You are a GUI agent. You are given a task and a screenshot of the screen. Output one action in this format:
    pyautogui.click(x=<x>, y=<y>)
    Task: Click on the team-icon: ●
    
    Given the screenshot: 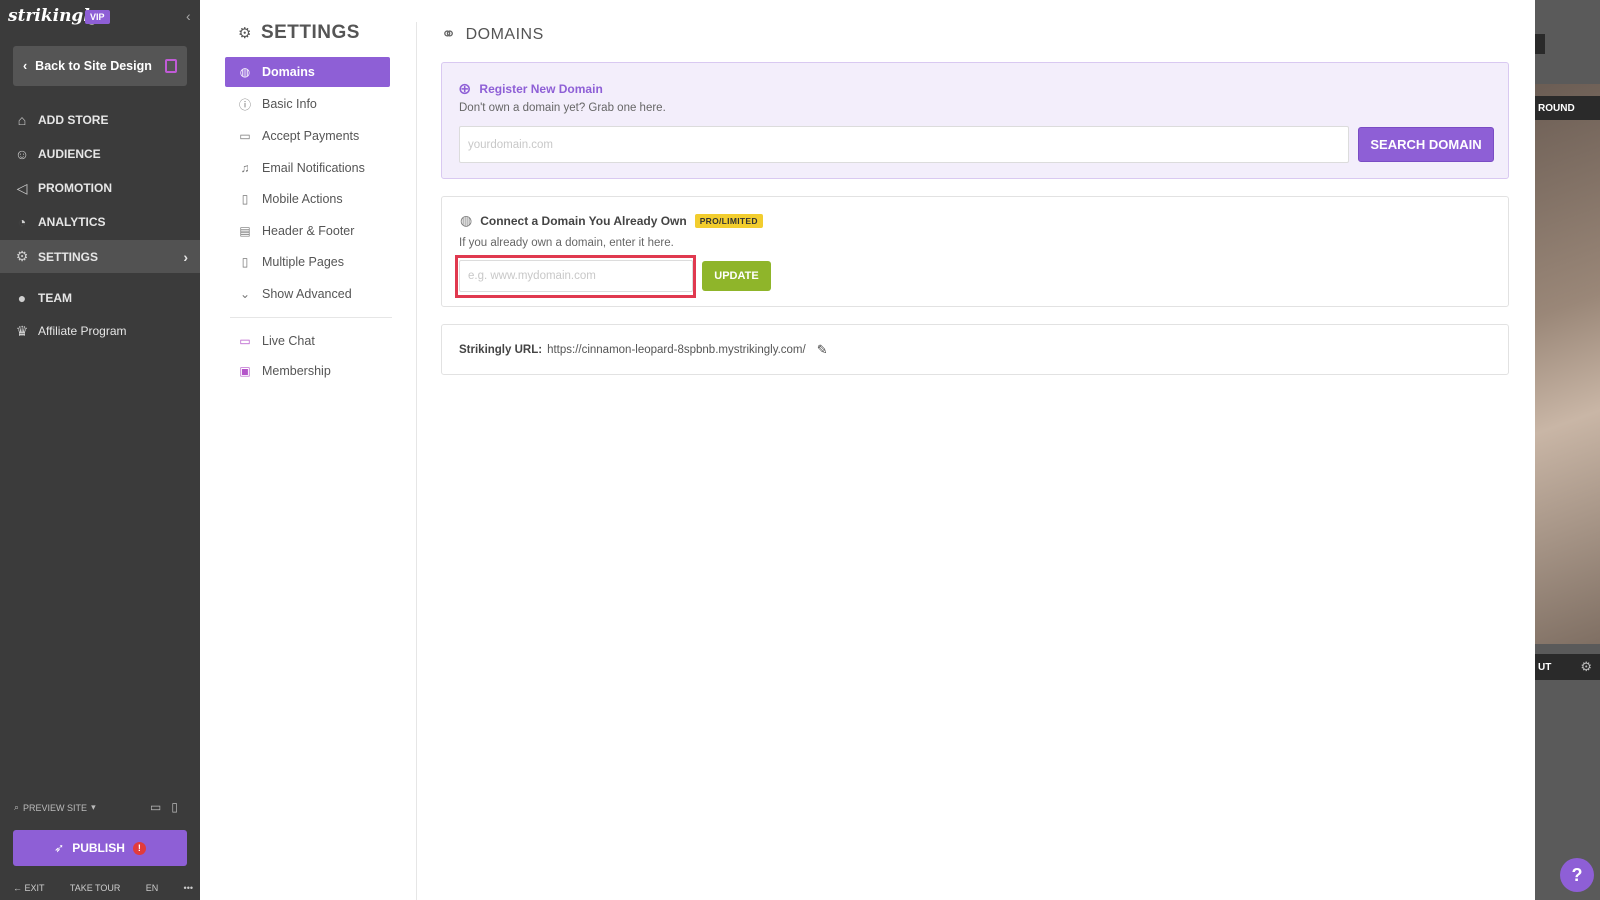 What is the action you would take?
    pyautogui.click(x=22, y=298)
    